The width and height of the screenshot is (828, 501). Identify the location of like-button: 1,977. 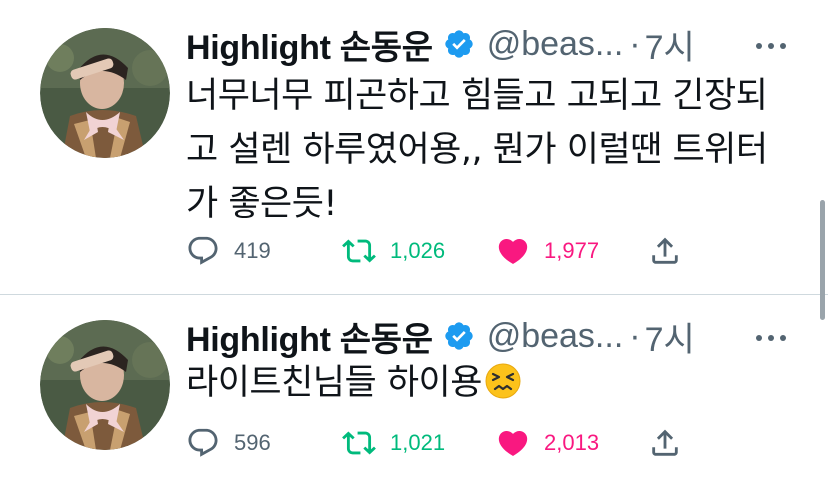
(547, 251).